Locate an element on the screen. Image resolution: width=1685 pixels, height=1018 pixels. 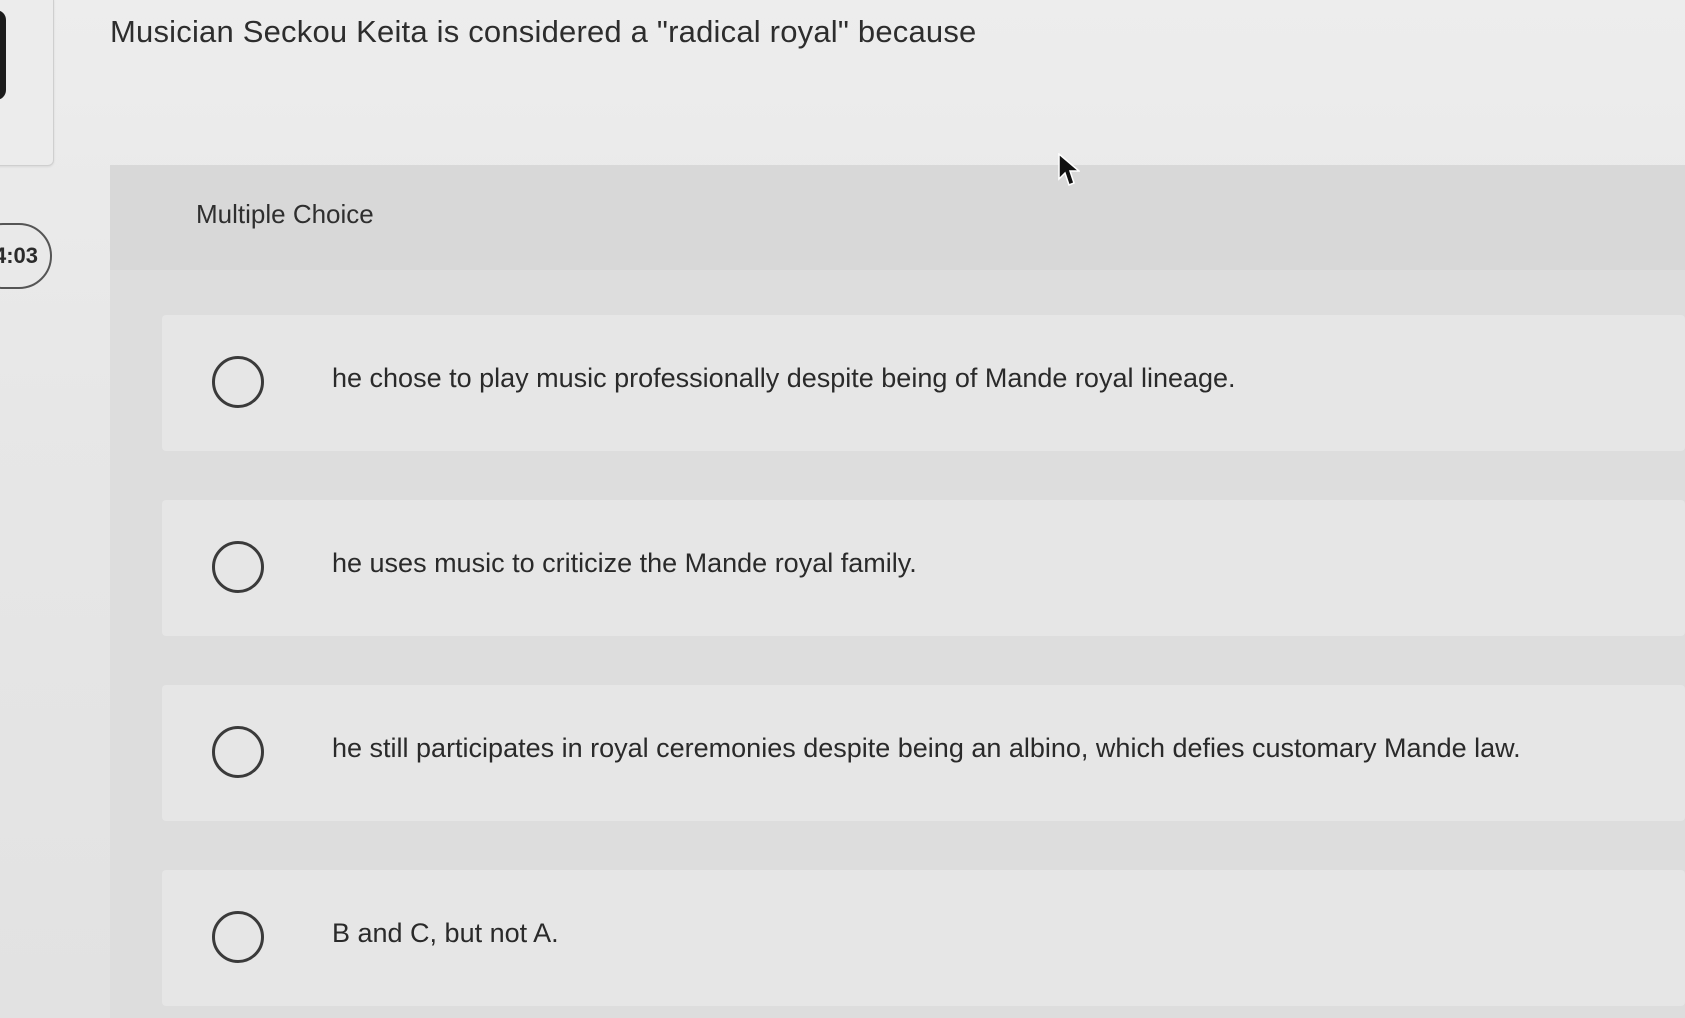
mouse-pointer-icon is located at coordinates (1069, 169).